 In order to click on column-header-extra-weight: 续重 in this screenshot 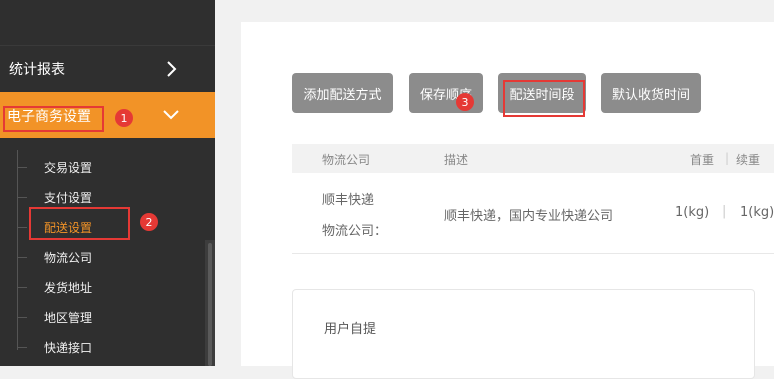, I will do `click(748, 160)`.